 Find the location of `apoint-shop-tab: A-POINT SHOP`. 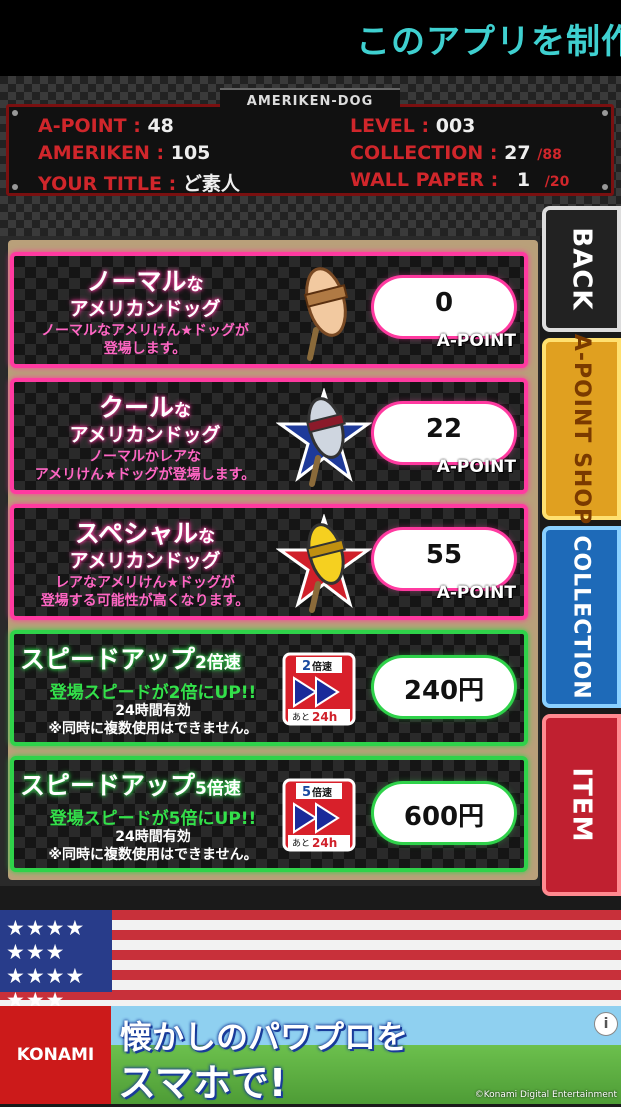

apoint-shop-tab: A-POINT SHOP is located at coordinates (581, 429).